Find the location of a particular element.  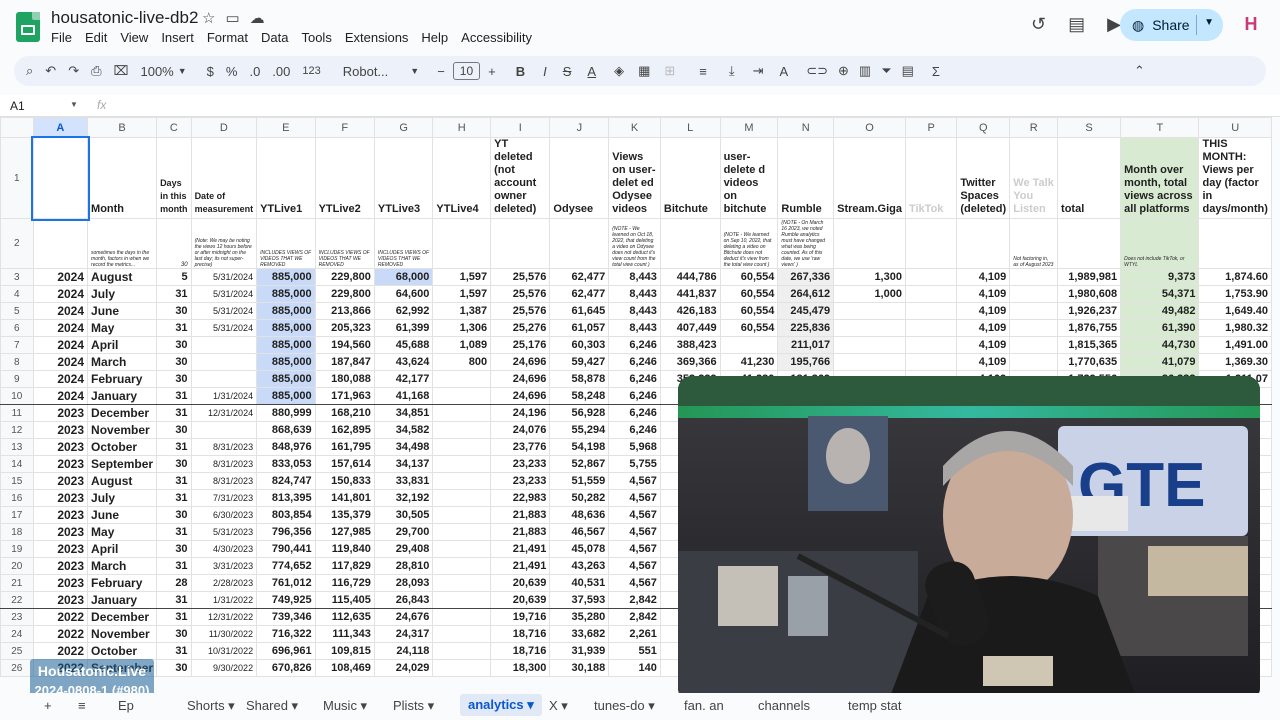

row-number: 24 is located at coordinates (17, 634).